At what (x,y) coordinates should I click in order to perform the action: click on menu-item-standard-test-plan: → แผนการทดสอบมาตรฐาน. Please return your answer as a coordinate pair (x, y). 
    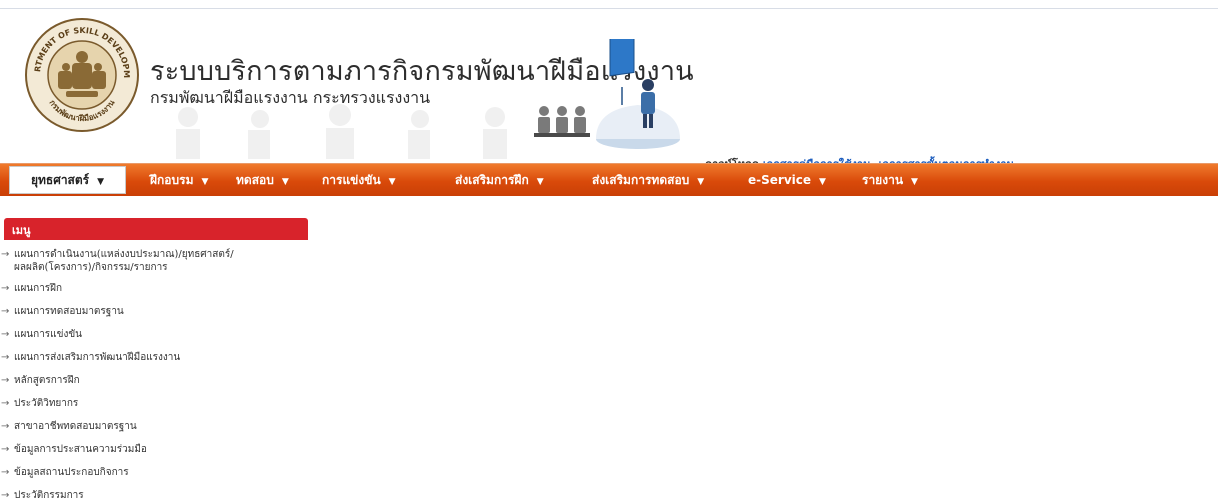
    Looking at the image, I should click on (160, 311).